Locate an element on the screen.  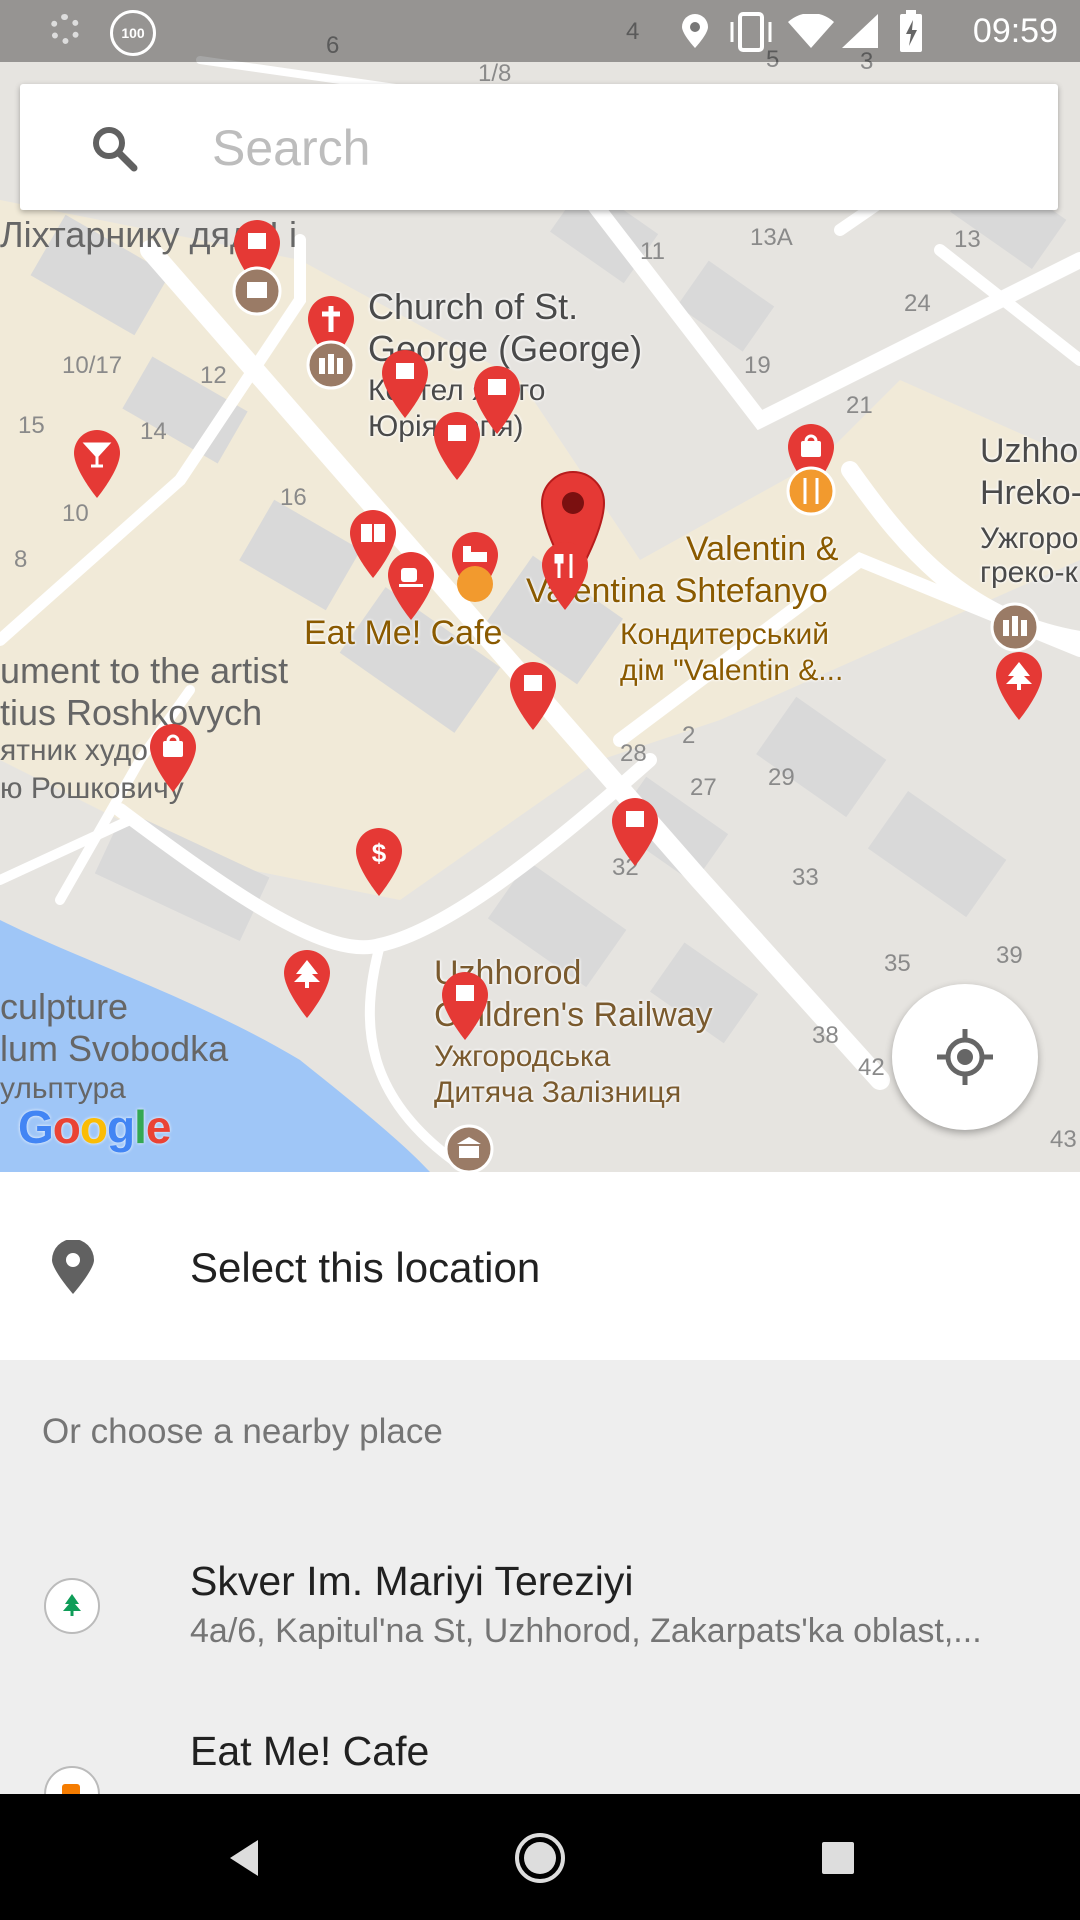
museum-poi-icon is located at coordinates (469, 1148).